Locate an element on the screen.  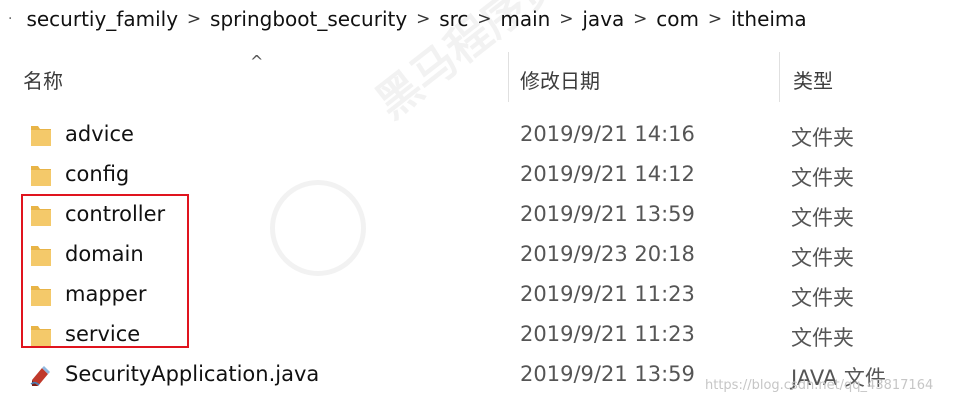
file-row-controller: controller 2019/9/21 13:59 文件夹 is located at coordinates (479, 216).